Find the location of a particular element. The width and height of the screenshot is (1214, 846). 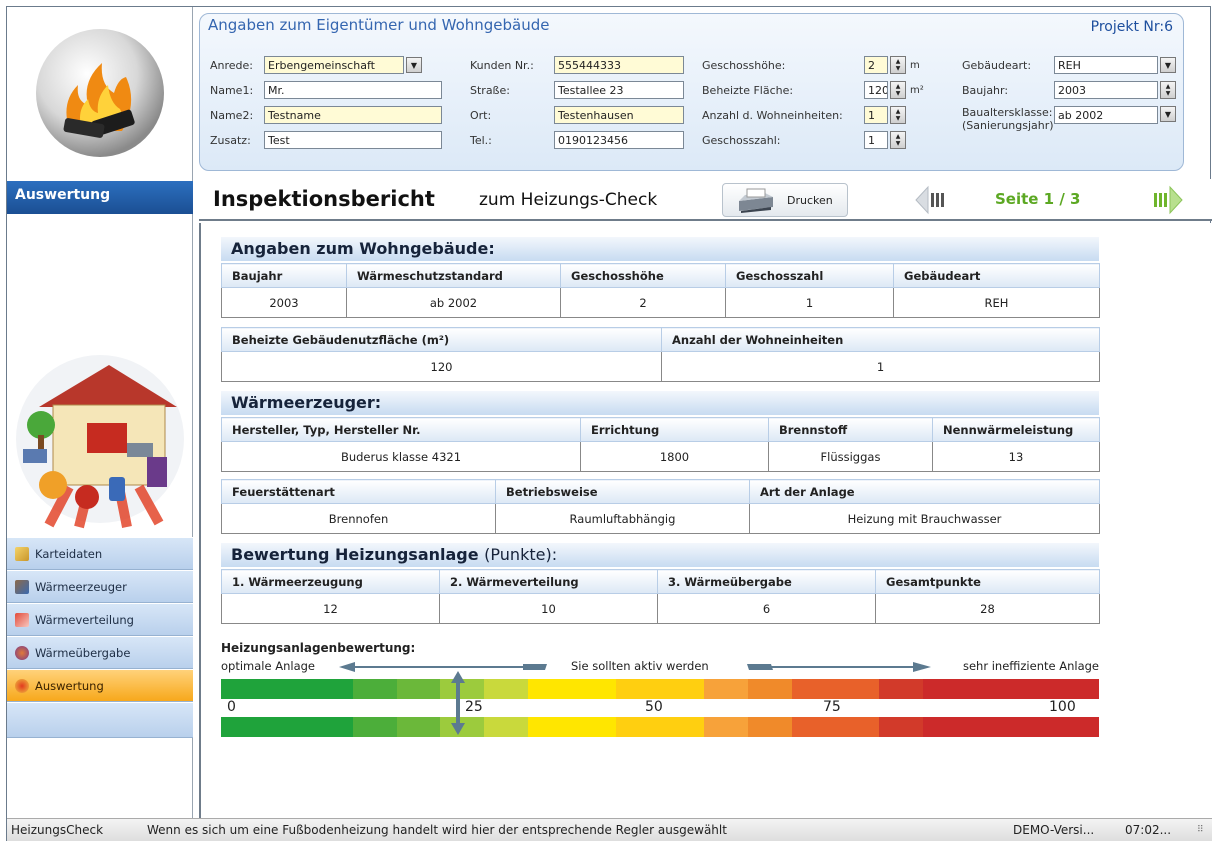

nav-item-waermeerzeuger: Wärmeerzeuger is located at coordinates (100, 586).